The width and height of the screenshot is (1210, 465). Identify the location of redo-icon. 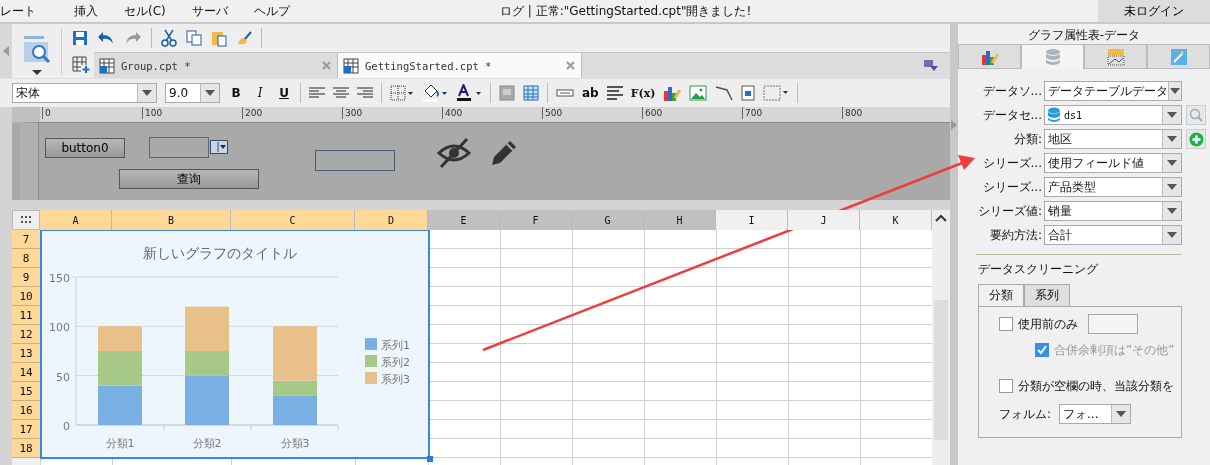
(133, 38).